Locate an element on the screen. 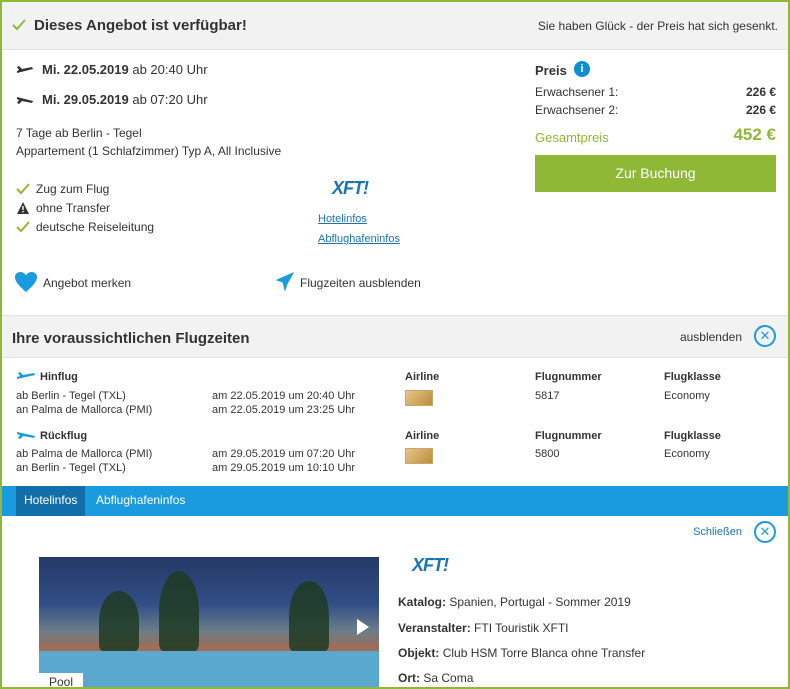  hide-flight-times-link: ausblenden is located at coordinates (711, 337).